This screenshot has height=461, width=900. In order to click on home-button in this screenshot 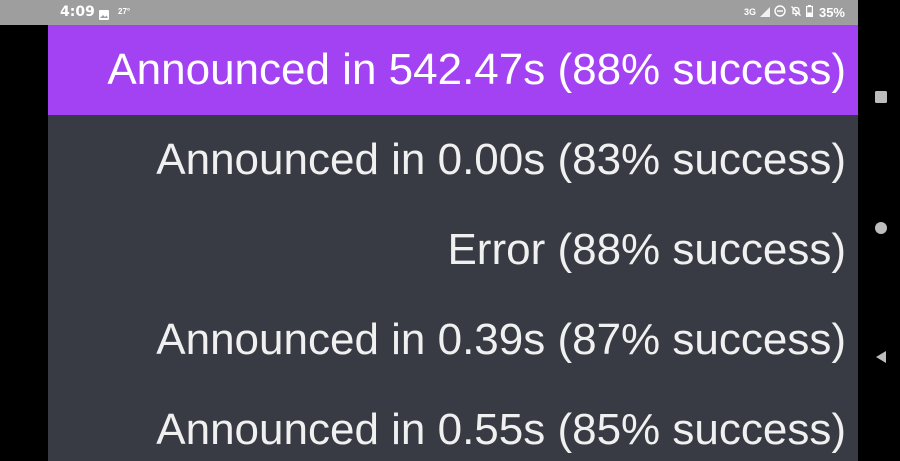, I will do `click(881, 230)`.